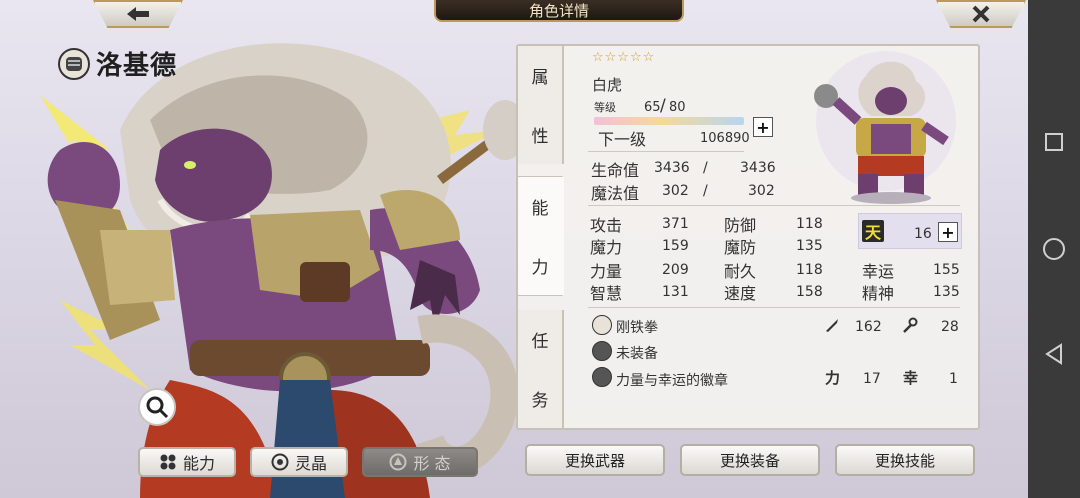 The image size is (1080, 498). Describe the element at coordinates (761, 191) in the screenshot. I see `mp-max: 302` at that location.